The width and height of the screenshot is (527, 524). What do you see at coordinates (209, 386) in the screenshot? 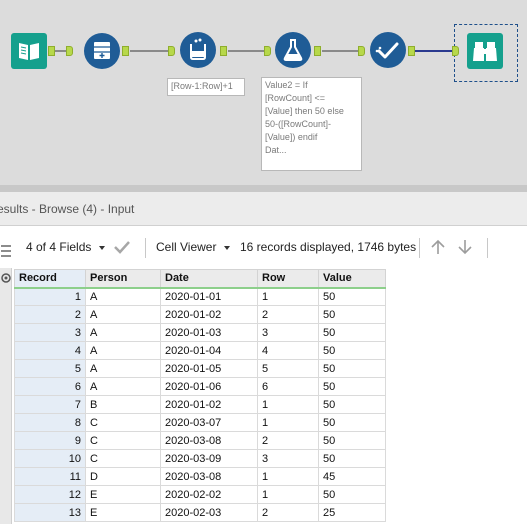
I see `cell-date: 2020-01-06` at bounding box center [209, 386].